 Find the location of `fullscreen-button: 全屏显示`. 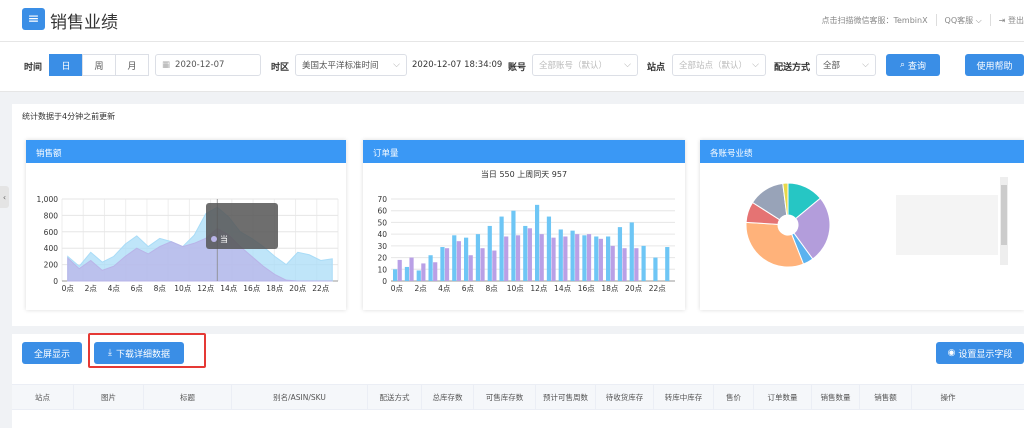

fullscreen-button: 全屏显示 is located at coordinates (52, 353).